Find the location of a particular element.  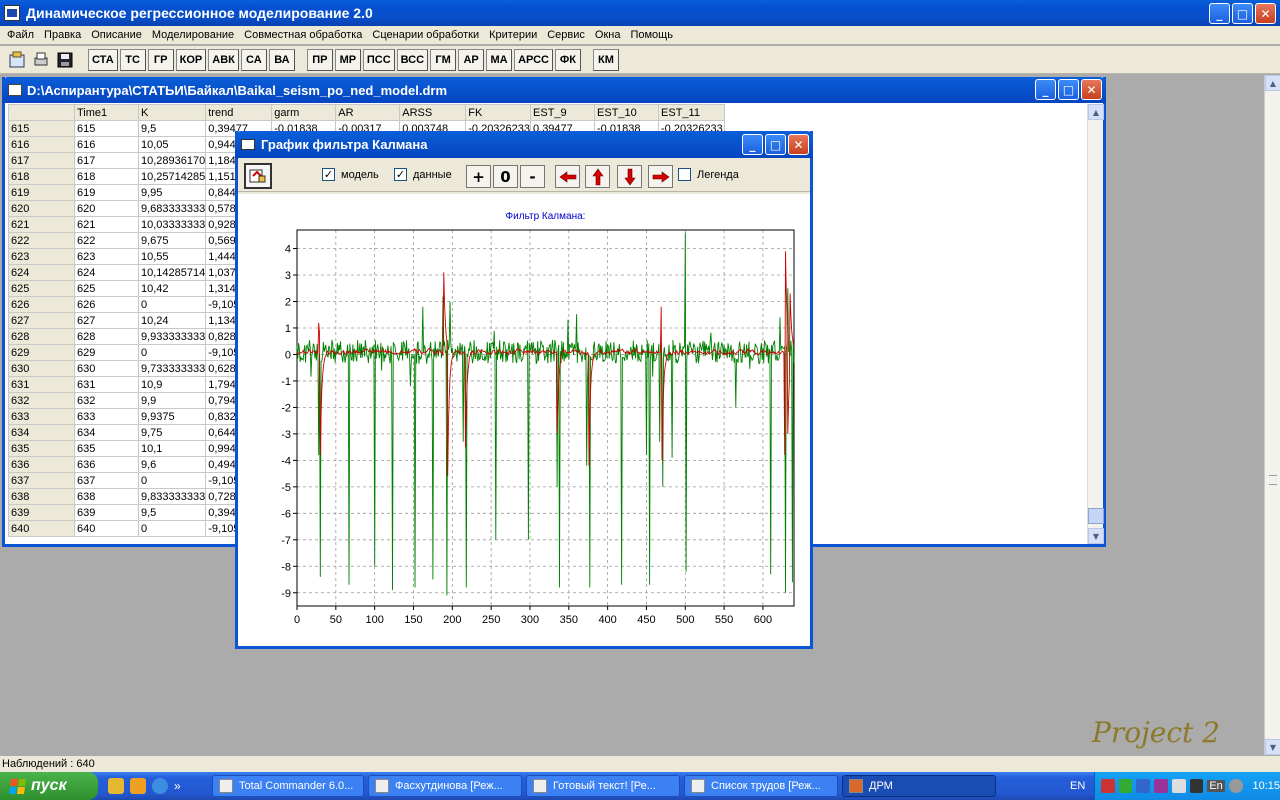

language-indicator: EN is located at coordinates (1077, 786).